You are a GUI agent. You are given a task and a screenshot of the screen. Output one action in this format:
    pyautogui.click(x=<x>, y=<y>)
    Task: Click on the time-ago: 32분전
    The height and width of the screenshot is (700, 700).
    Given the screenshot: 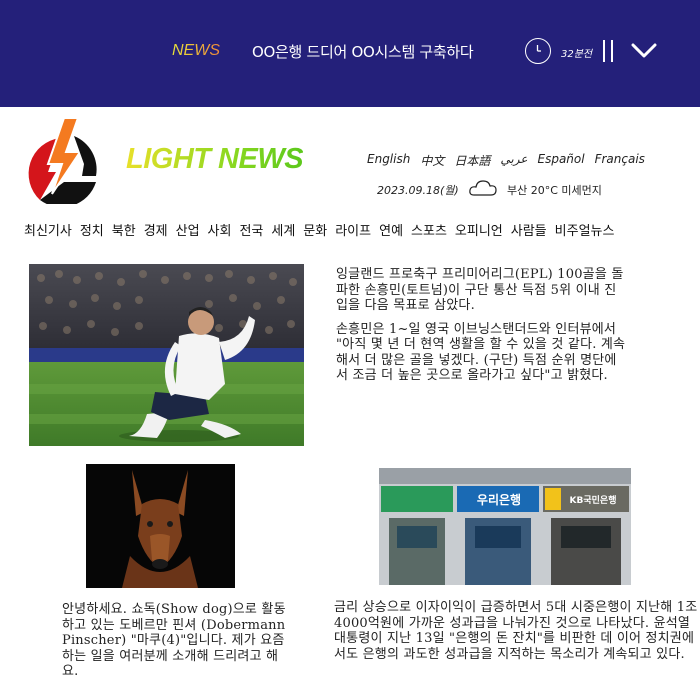 What is the action you would take?
    pyautogui.click(x=577, y=54)
    